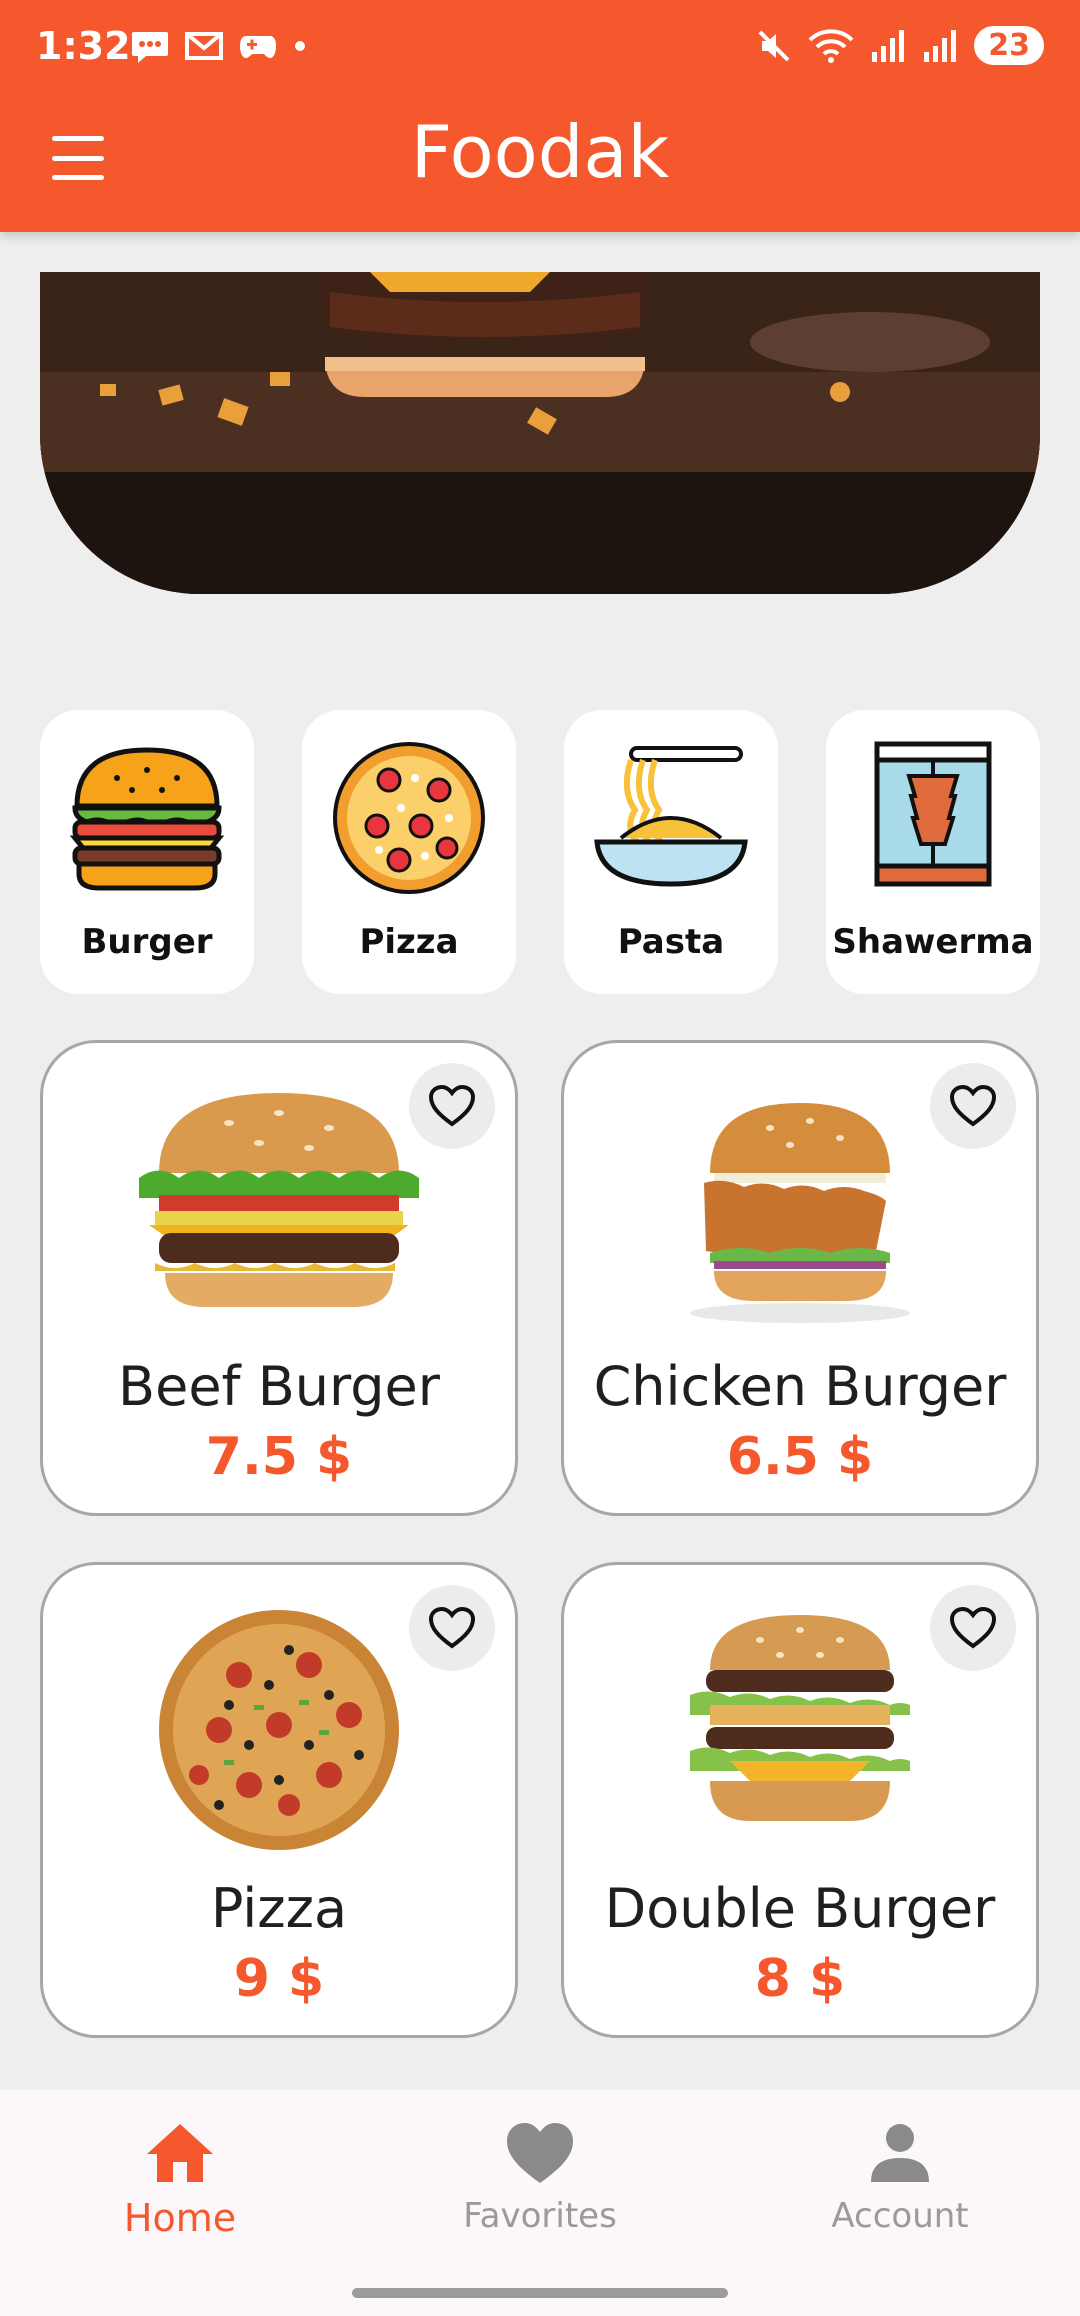 The height and width of the screenshot is (2316, 1080). Describe the element at coordinates (180, 2218) in the screenshot. I see `nav-label: Home` at that location.